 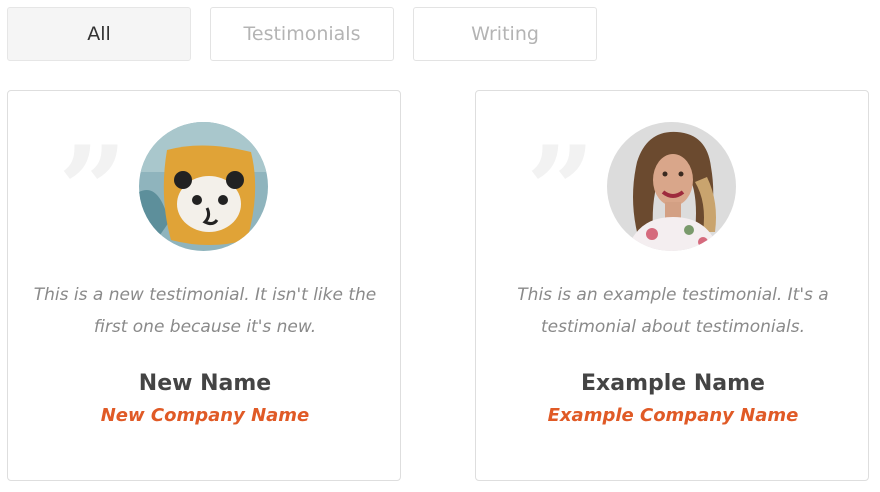 I want to click on plush-pillow-avatar, so click(x=203, y=186).